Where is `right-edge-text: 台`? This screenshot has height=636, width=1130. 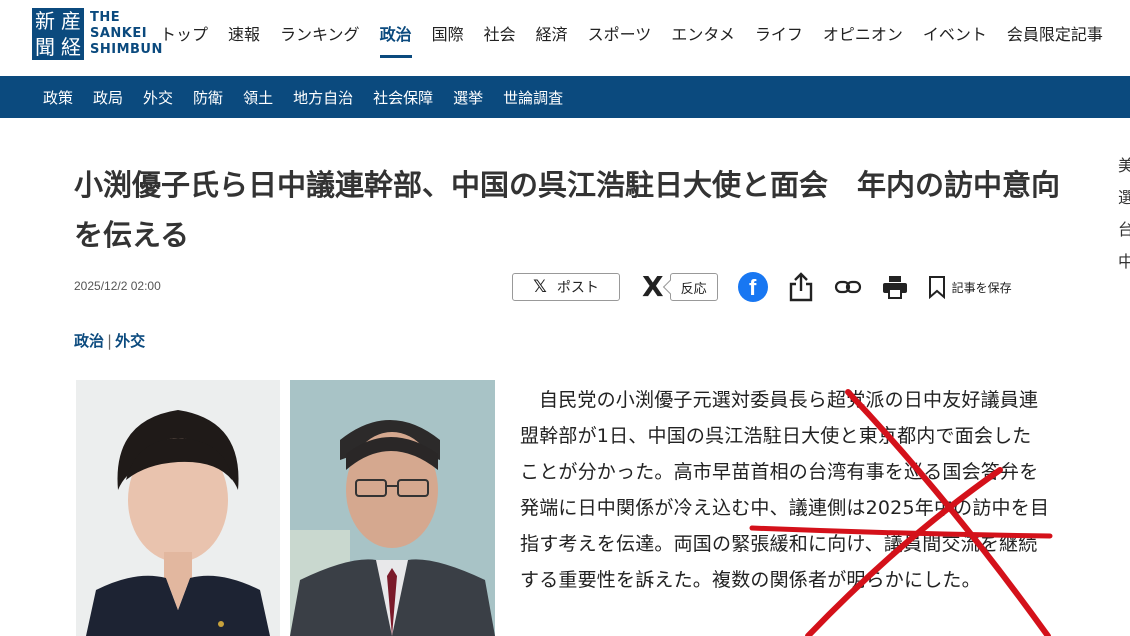
right-edge-text: 台 is located at coordinates (1124, 229).